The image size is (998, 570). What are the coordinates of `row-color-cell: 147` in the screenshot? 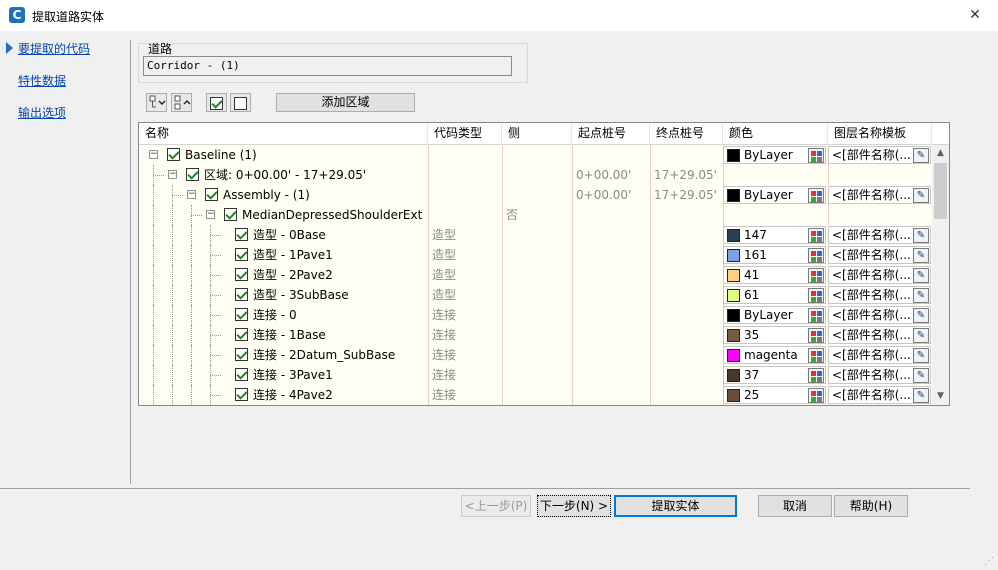 It's located at (774, 235).